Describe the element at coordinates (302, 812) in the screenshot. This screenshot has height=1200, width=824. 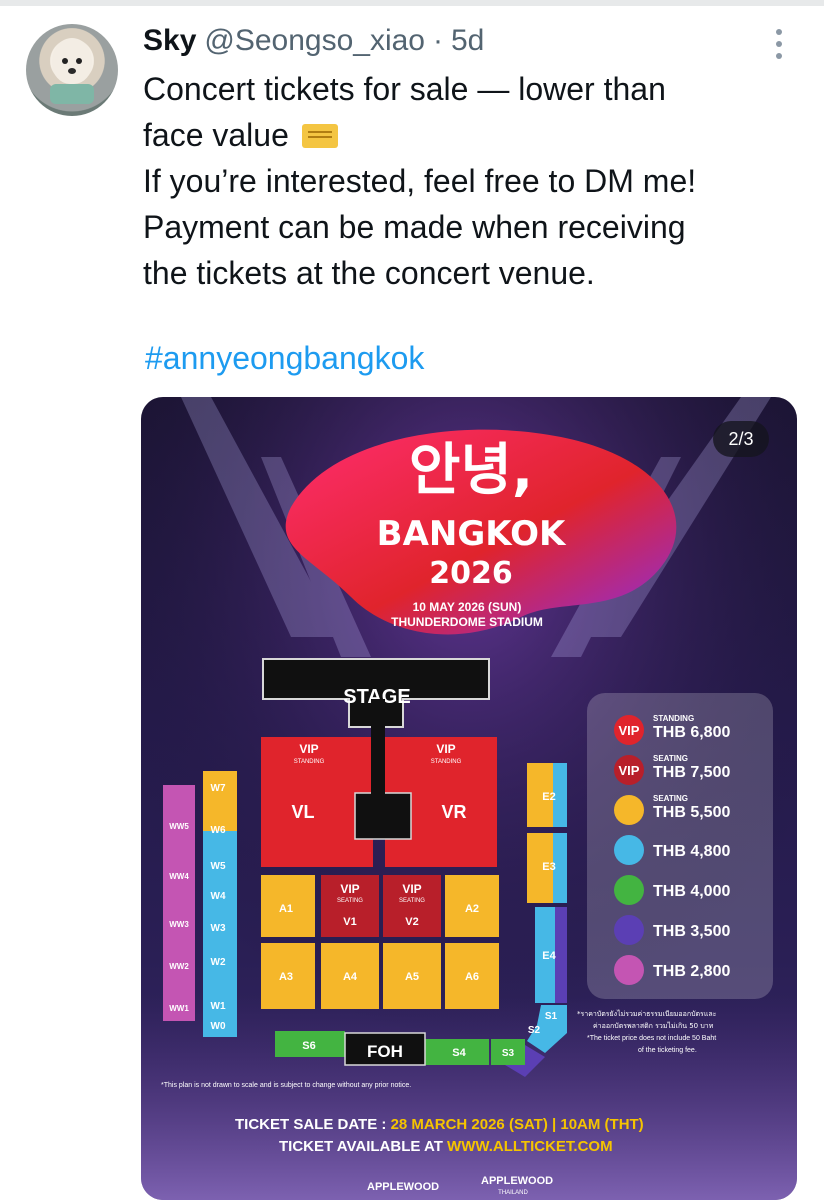
I see `zone-vl-label: VL` at that location.